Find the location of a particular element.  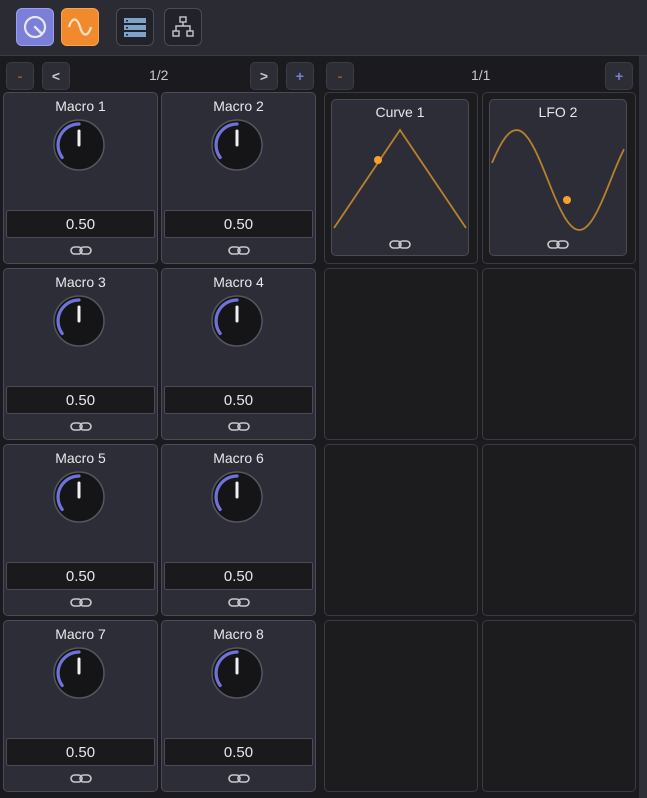

knob-icon is located at coordinates (35, 27).